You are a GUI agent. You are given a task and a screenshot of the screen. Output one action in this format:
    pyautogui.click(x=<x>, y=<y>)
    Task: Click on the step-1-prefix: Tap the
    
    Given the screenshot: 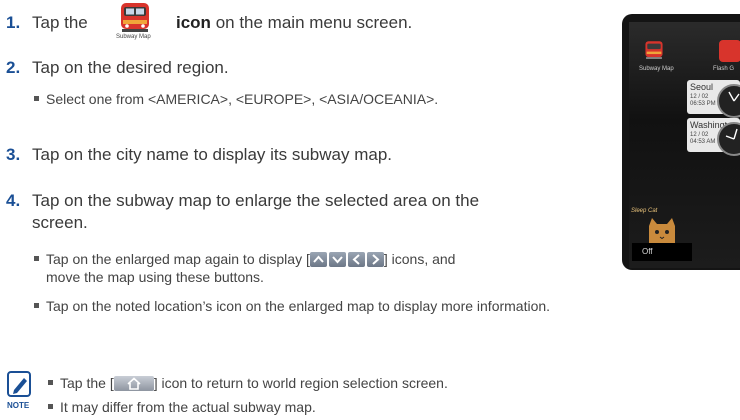 What is the action you would take?
    pyautogui.click(x=60, y=22)
    